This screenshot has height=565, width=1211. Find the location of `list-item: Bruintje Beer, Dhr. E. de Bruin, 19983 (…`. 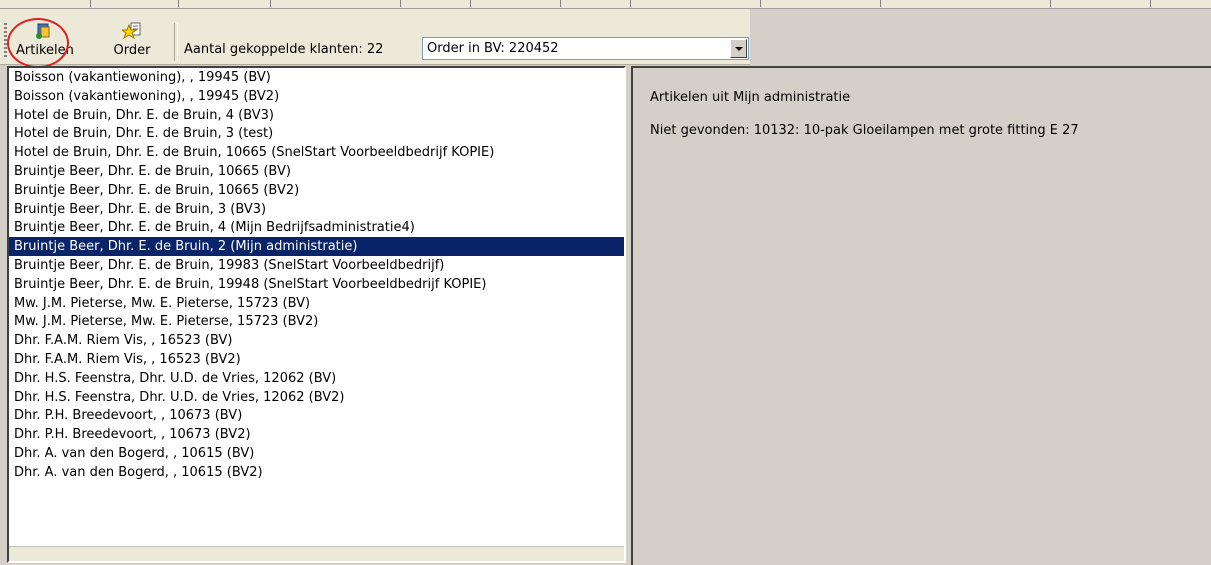

list-item: Bruintje Beer, Dhr. E. de Bruin, 19983 (… is located at coordinates (316, 265).